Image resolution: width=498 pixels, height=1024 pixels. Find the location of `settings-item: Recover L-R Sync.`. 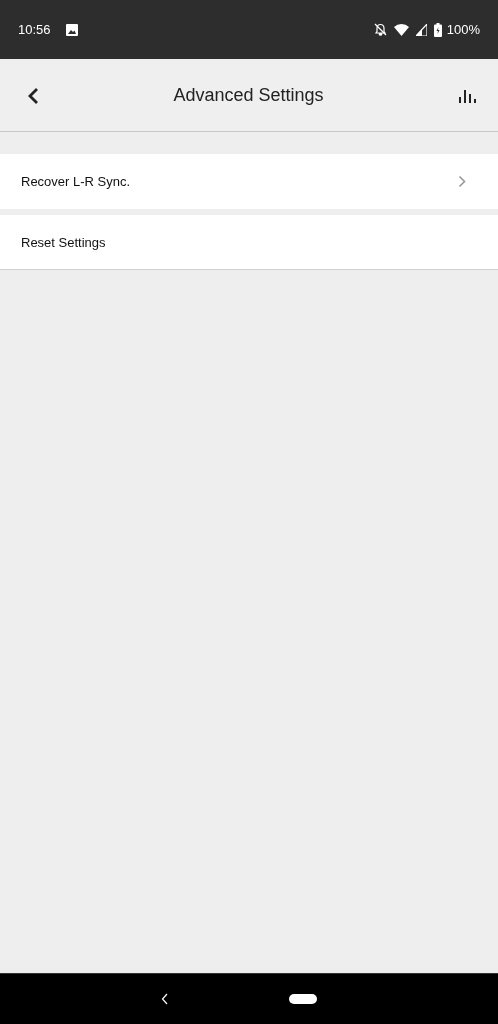

settings-item: Recover L-R Sync. is located at coordinates (249, 181).